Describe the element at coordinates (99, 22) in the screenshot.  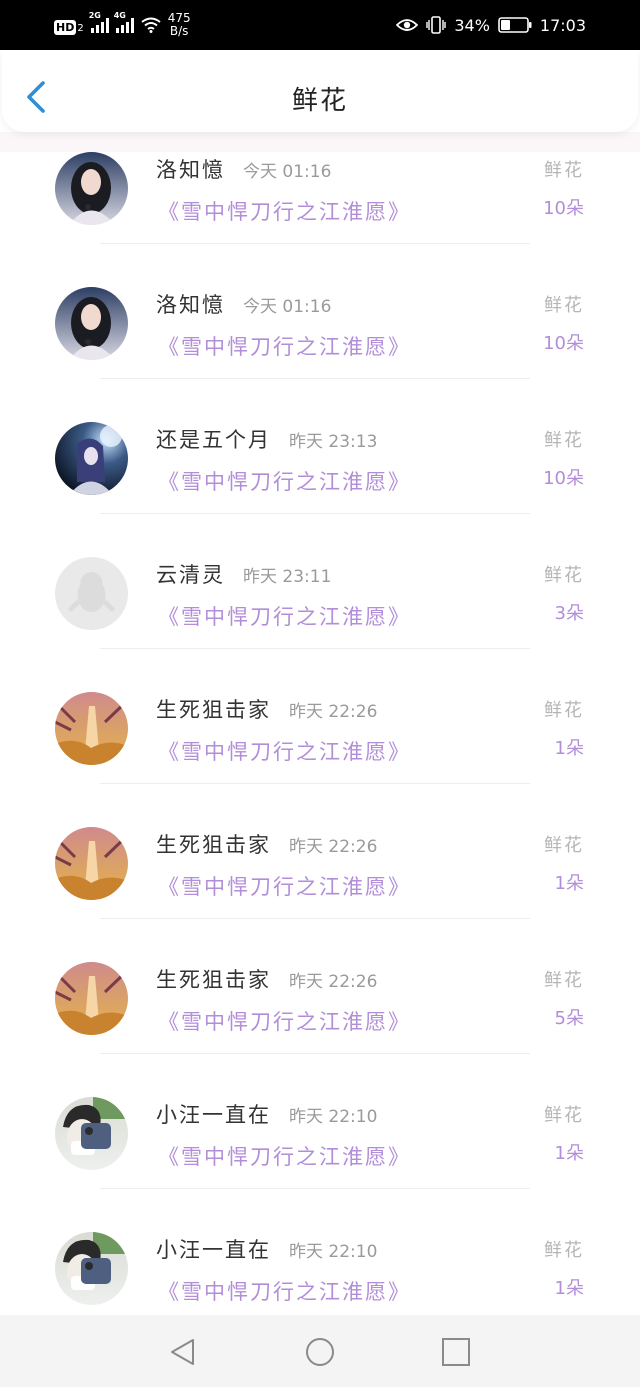
I see `signal-2g-icon: 2G` at that location.